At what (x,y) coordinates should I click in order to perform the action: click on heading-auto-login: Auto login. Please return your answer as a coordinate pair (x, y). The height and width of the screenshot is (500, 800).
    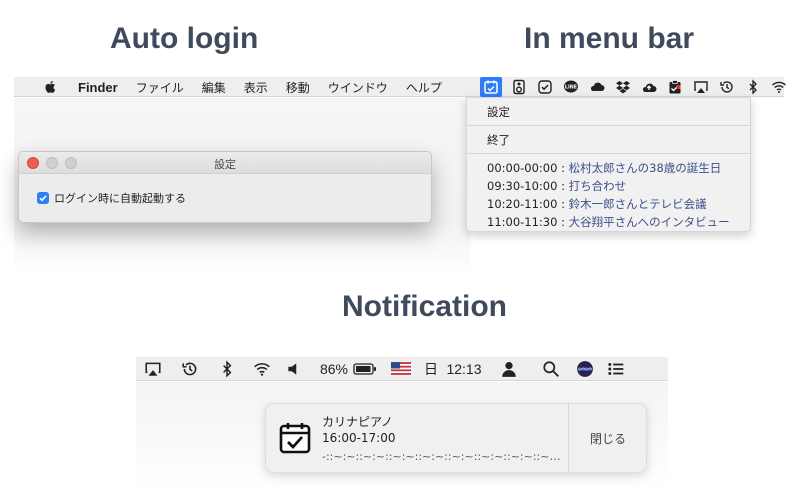
    Looking at the image, I should click on (184, 38).